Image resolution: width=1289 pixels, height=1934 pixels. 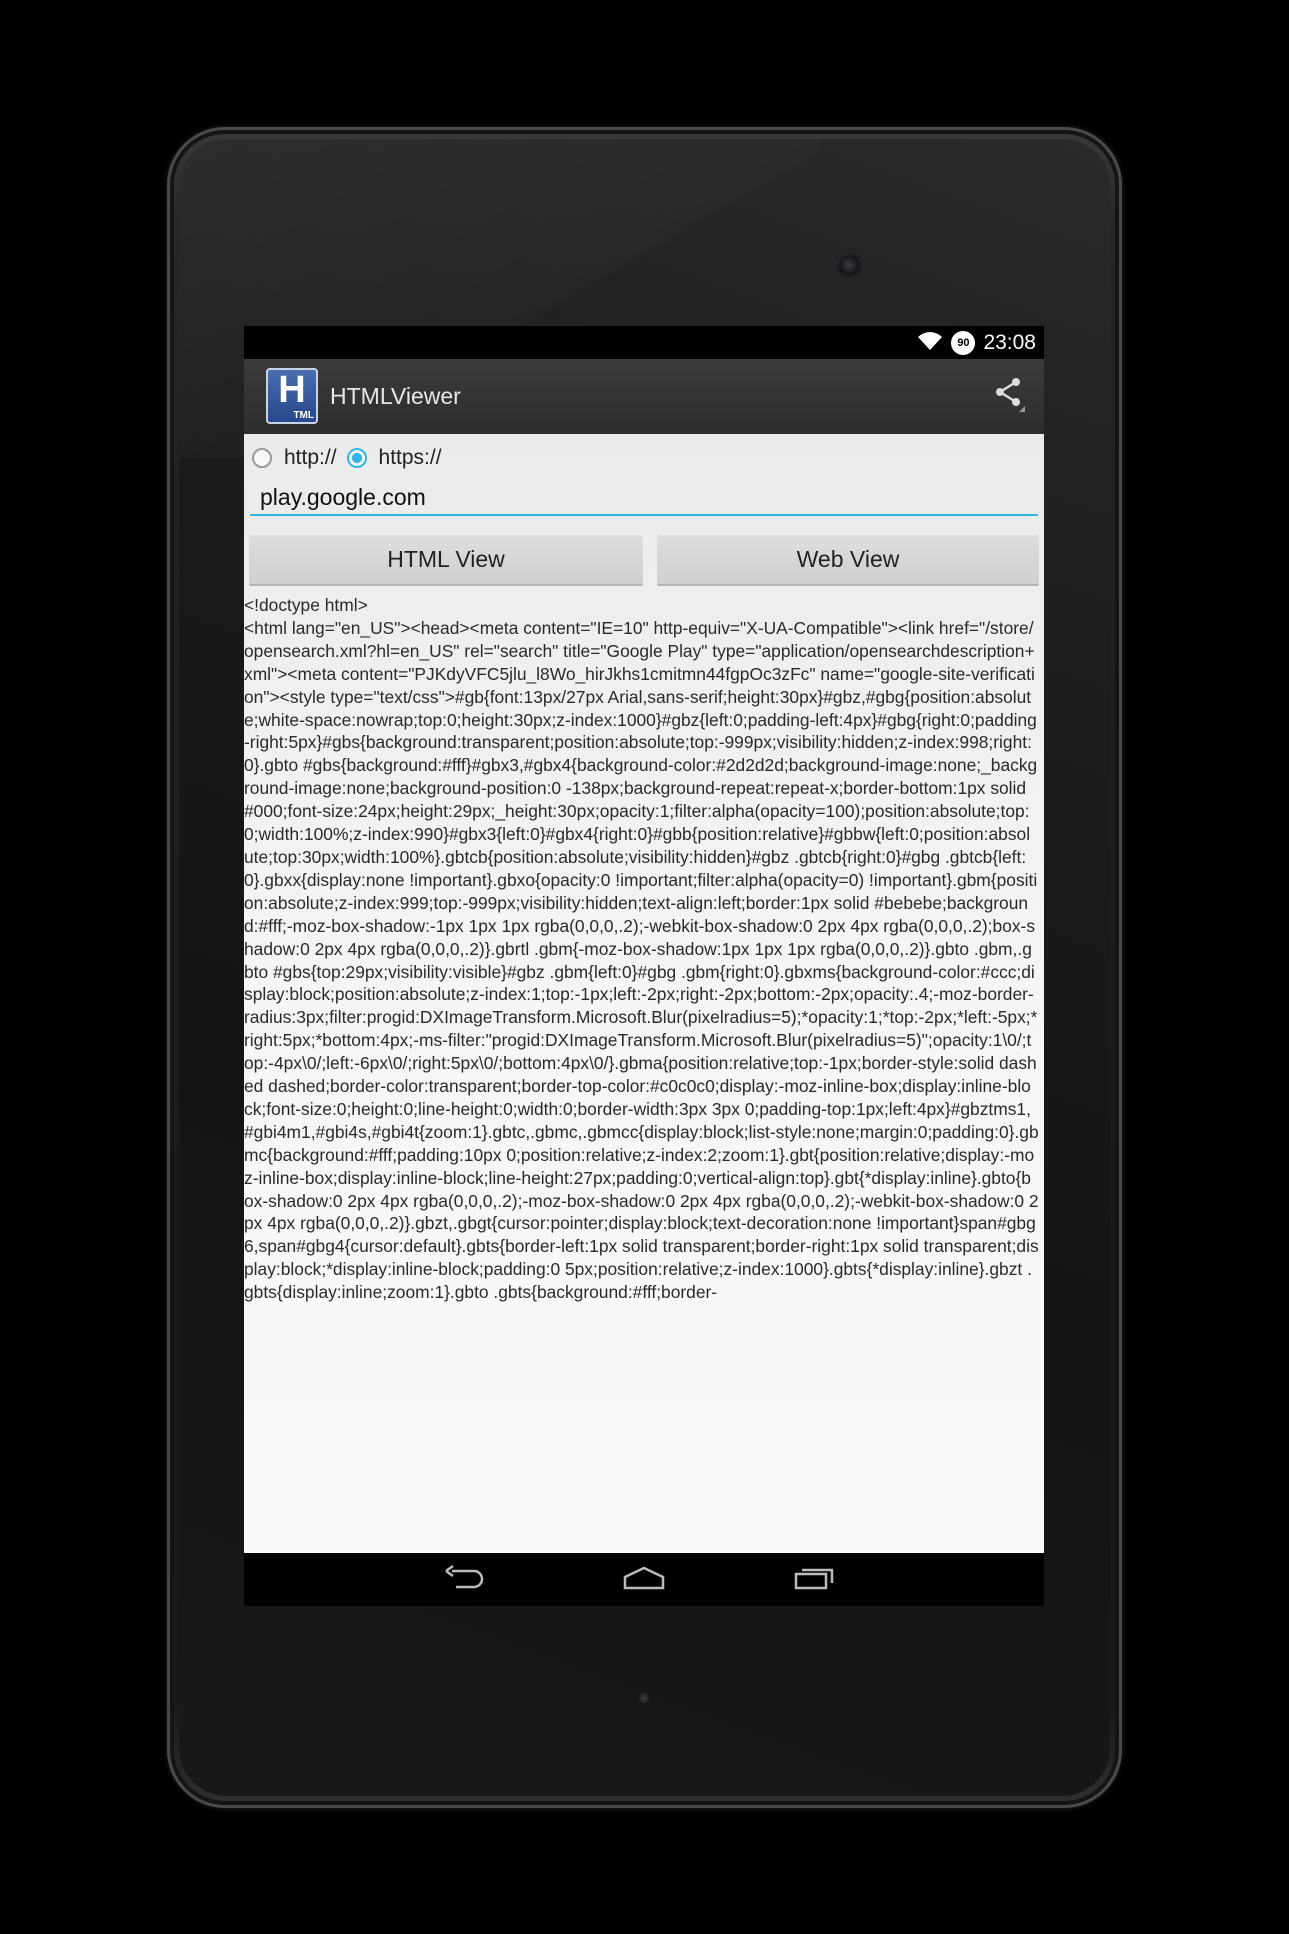 I want to click on app-title: HTMLViewer, so click(x=395, y=396).